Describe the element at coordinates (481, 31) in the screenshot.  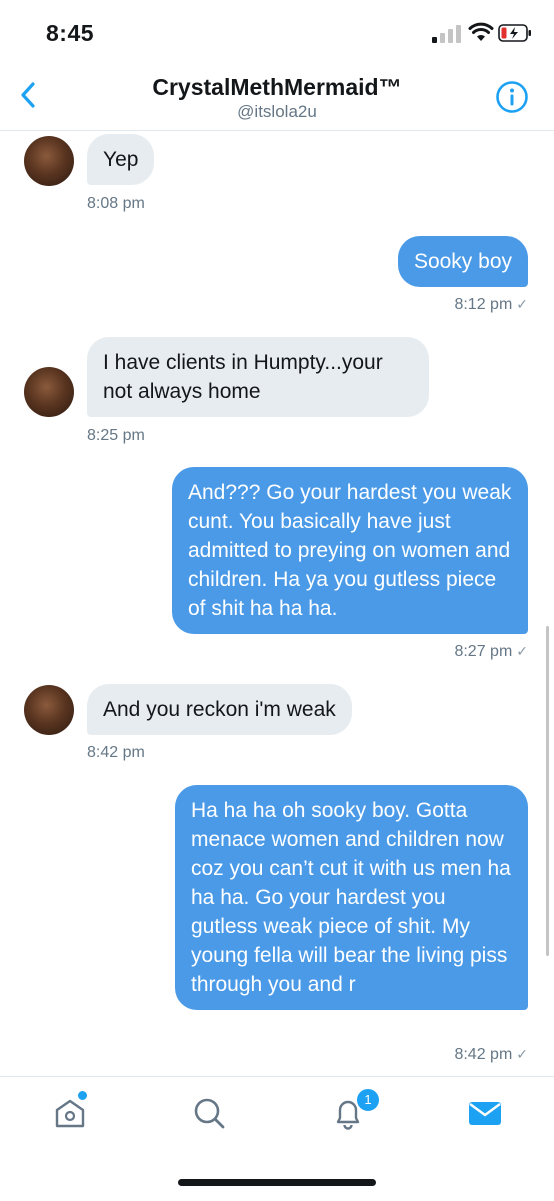
I see `wifi-icon` at that location.